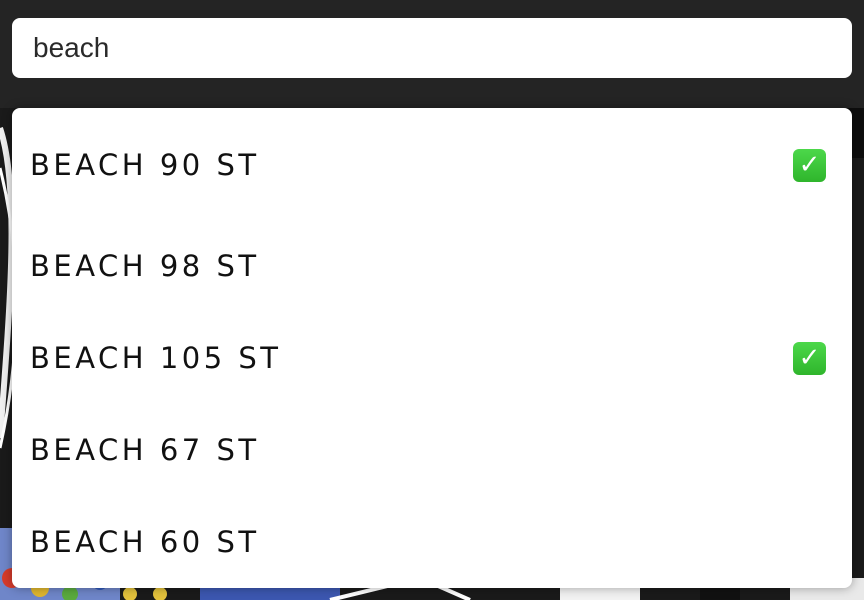  What do you see at coordinates (145, 542) in the screenshot?
I see `result-label: BEACH 60 ST` at bounding box center [145, 542].